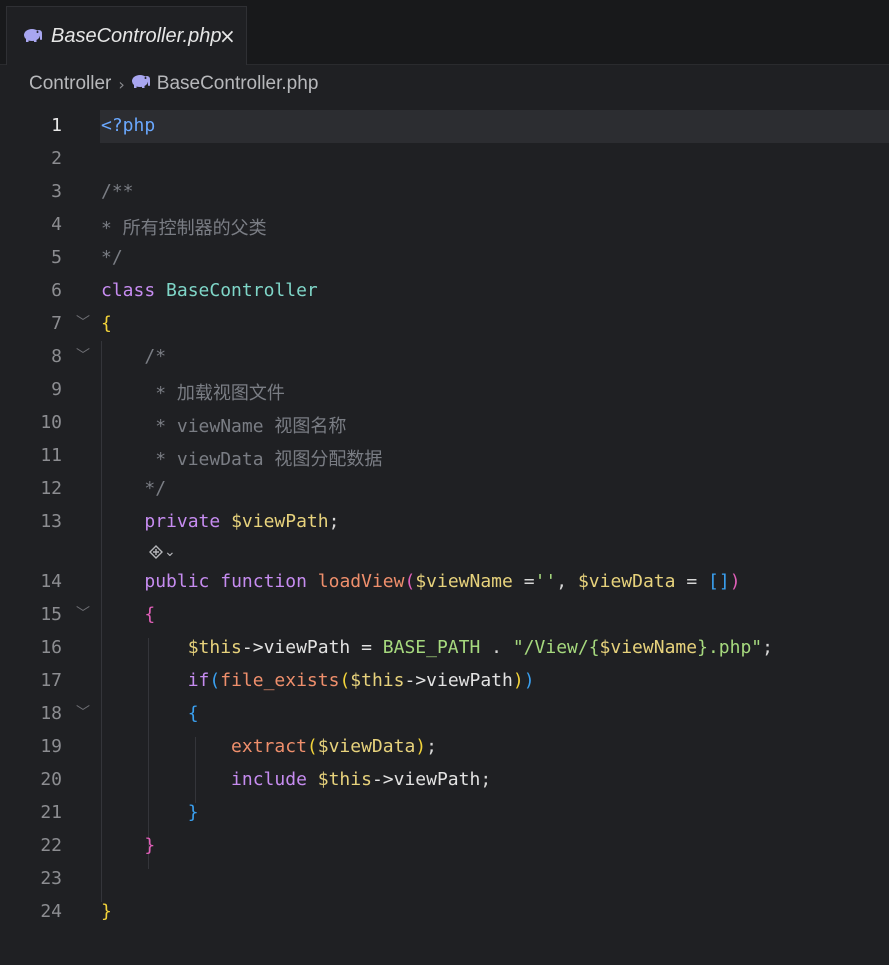  I want to click on operator: ., so click(496, 647).